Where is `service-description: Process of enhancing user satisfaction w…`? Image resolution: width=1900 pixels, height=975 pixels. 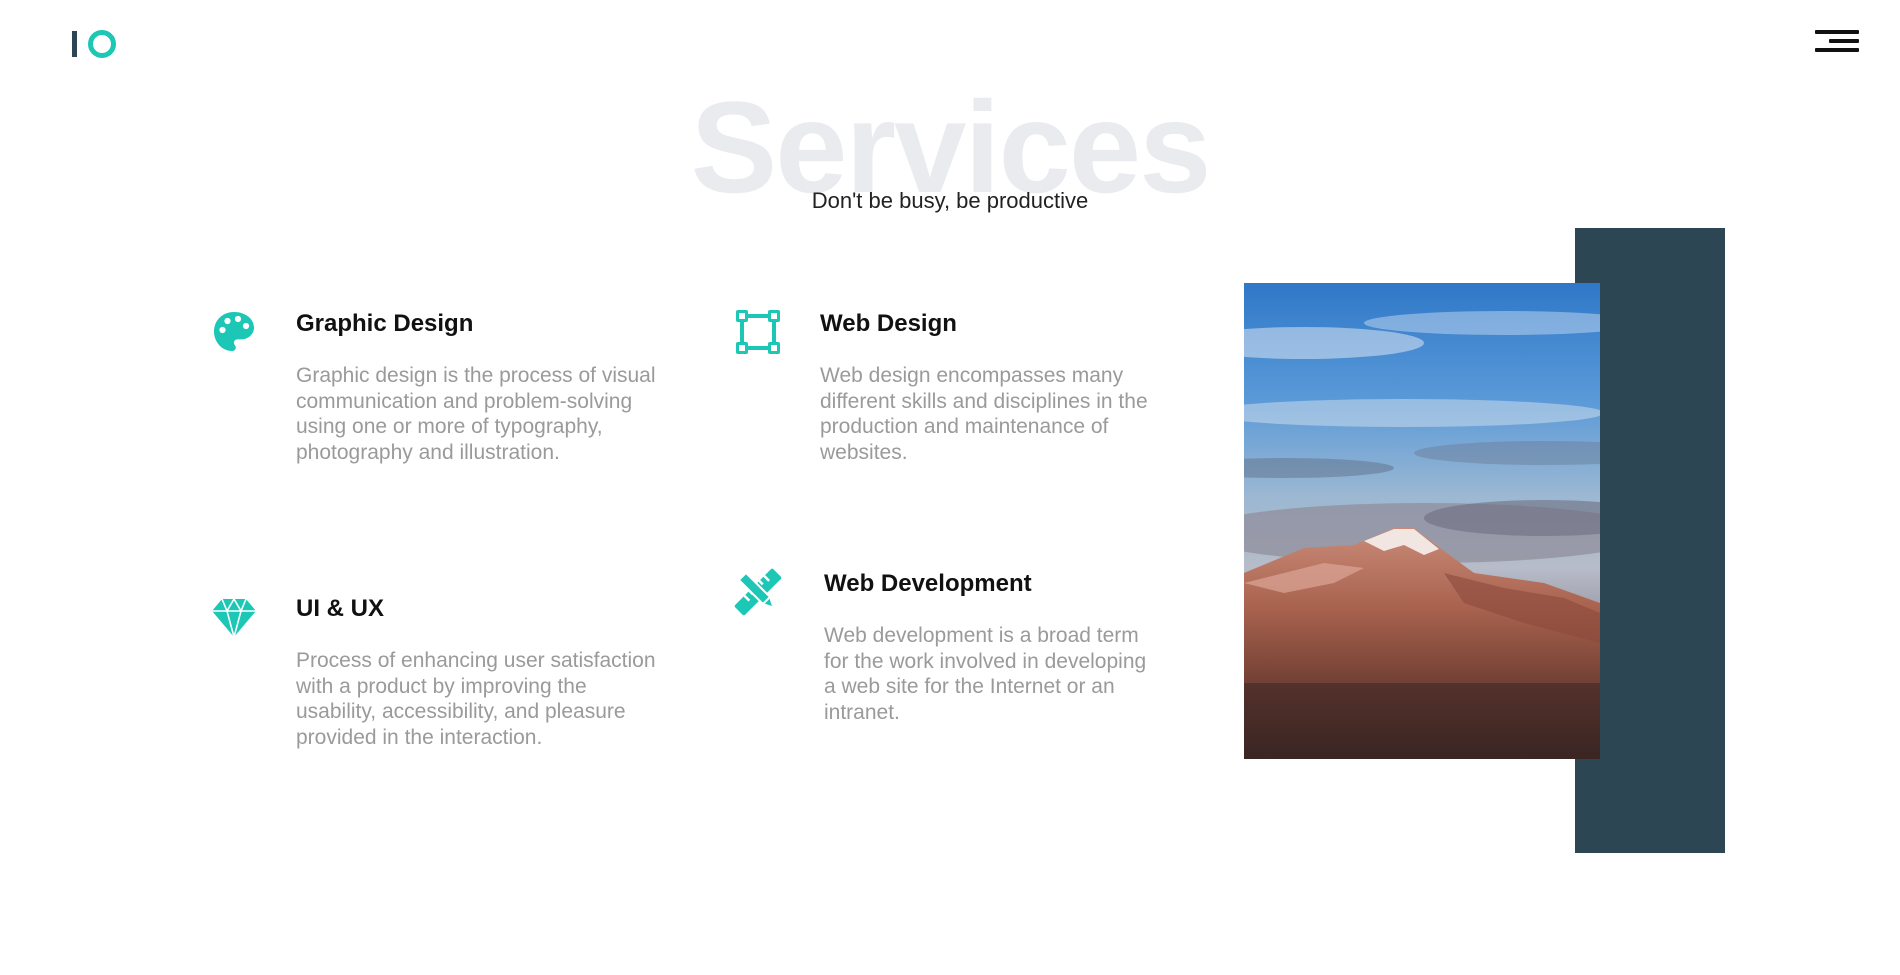
service-description: Process of enhancing user satisfaction w… is located at coordinates (476, 699).